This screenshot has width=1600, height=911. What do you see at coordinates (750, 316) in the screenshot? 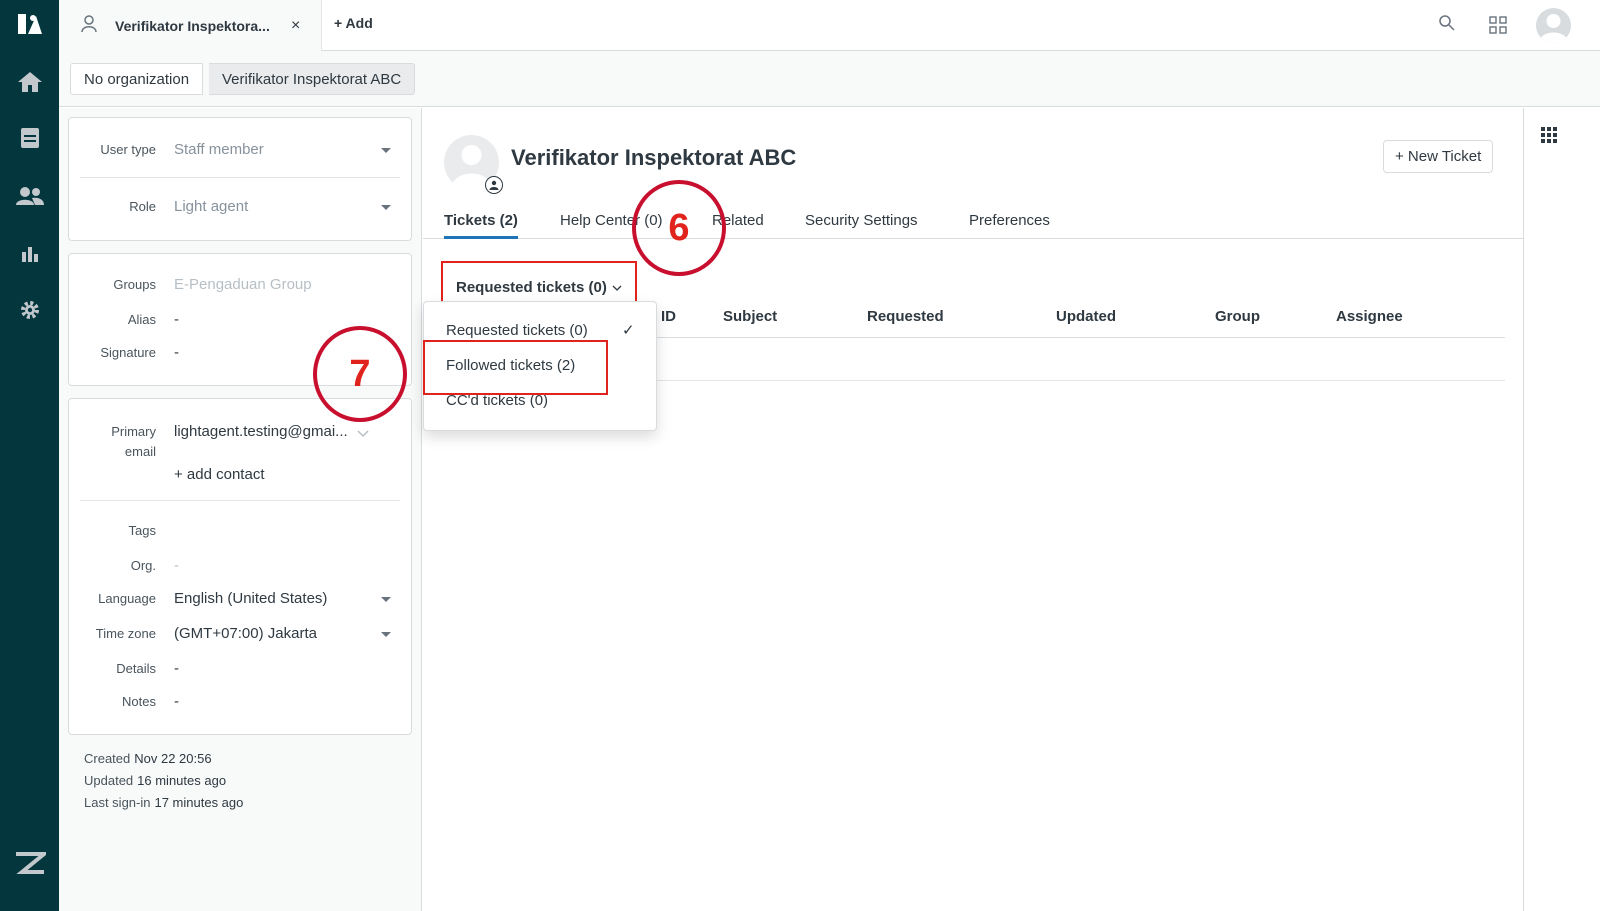
I see `column-subject: Subject` at bounding box center [750, 316].